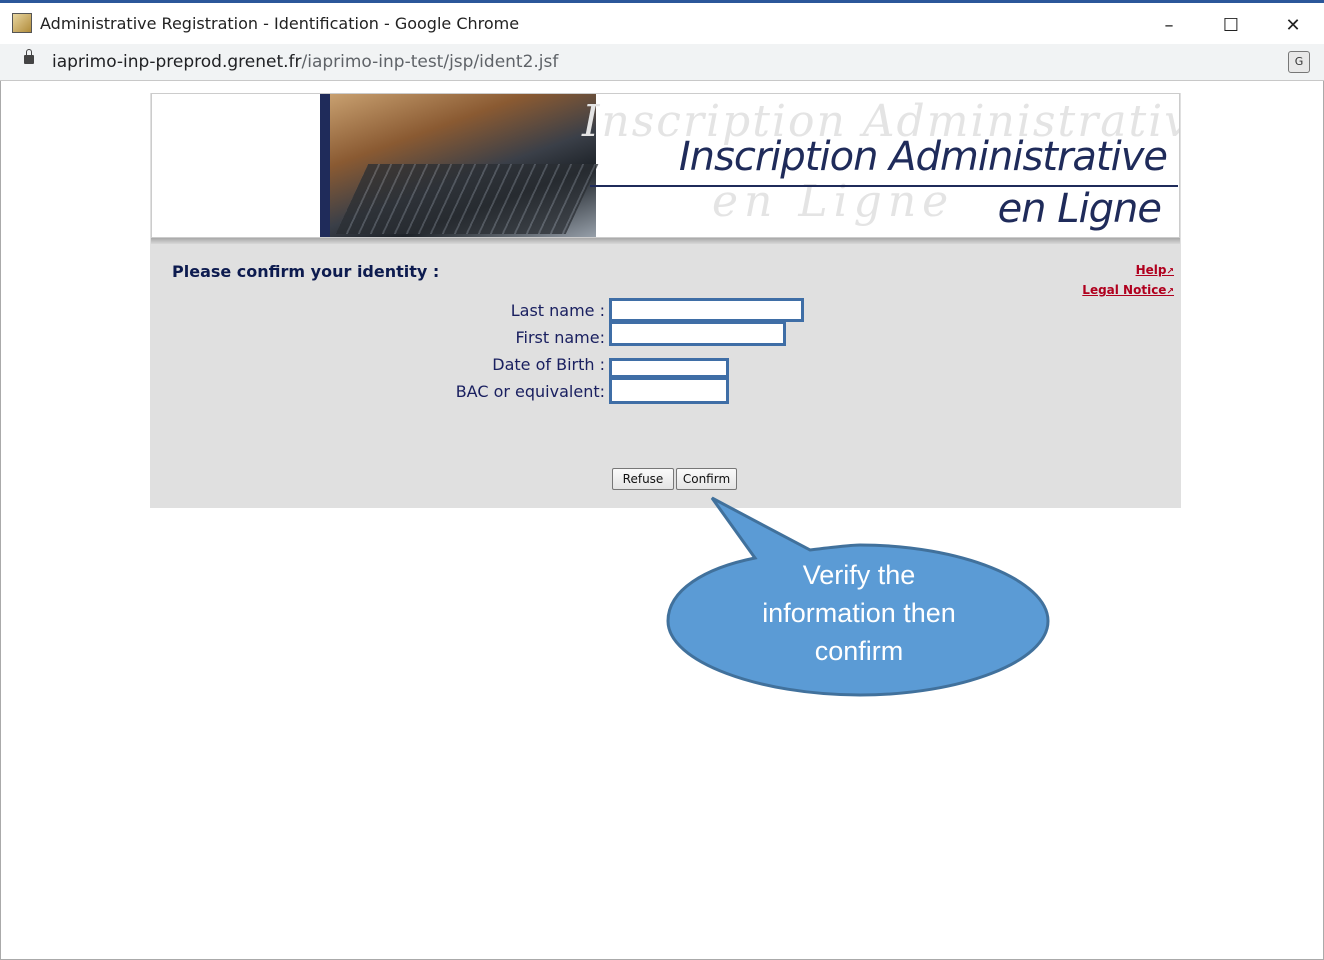 The width and height of the screenshot is (1324, 960). What do you see at coordinates (1231, 25) in the screenshot?
I see `maximize-button: ☐` at bounding box center [1231, 25].